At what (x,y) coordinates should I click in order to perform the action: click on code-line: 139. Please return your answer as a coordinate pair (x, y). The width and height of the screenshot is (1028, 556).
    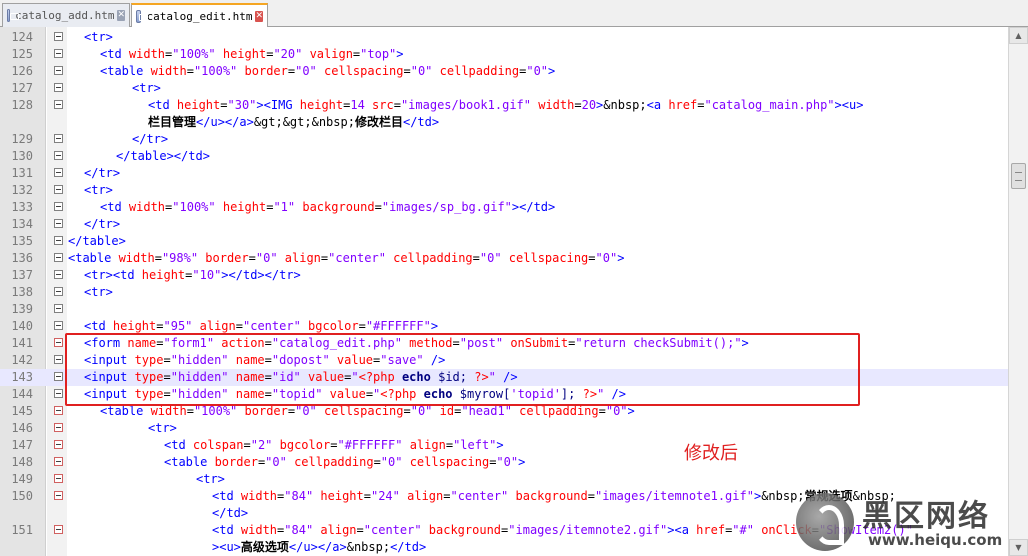
    Looking at the image, I should click on (504, 309).